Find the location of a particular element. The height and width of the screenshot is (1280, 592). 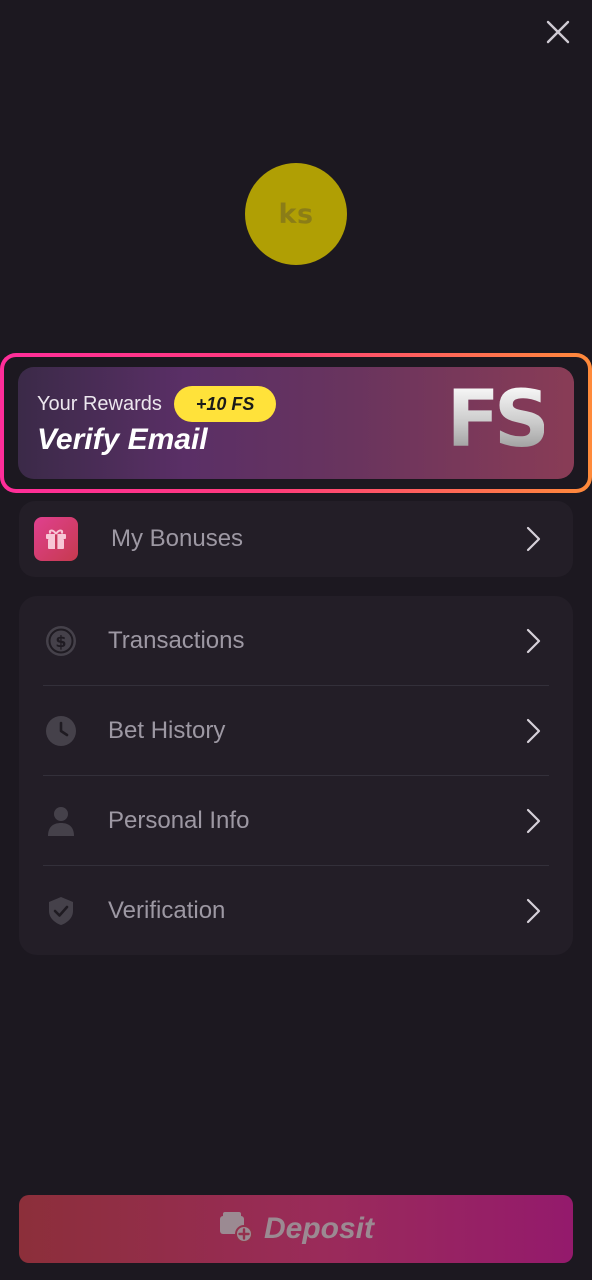

rewards-badge: +10 FS is located at coordinates (225, 404).